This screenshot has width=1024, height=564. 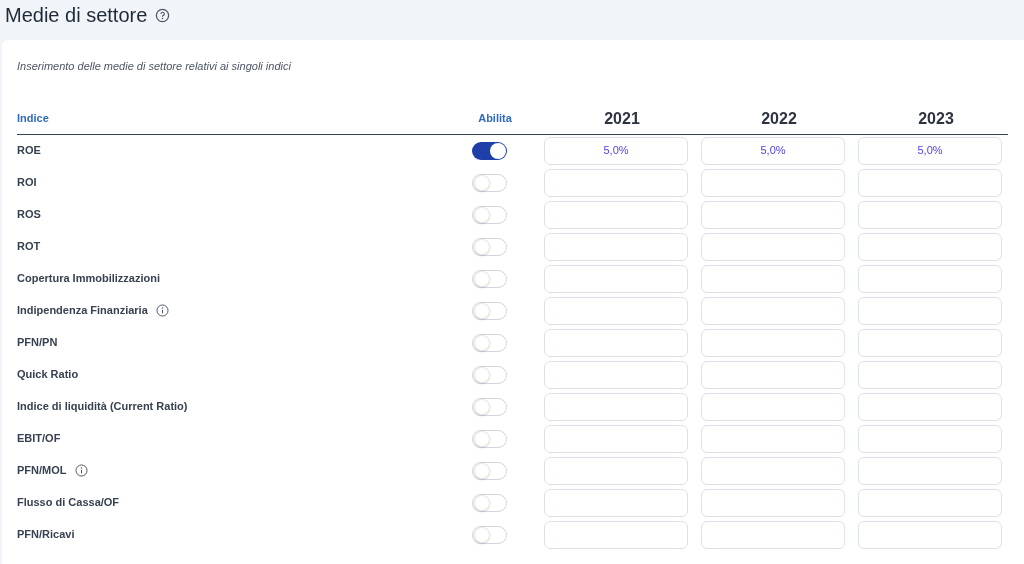 What do you see at coordinates (163, 15) in the screenshot?
I see `help-icon` at bounding box center [163, 15].